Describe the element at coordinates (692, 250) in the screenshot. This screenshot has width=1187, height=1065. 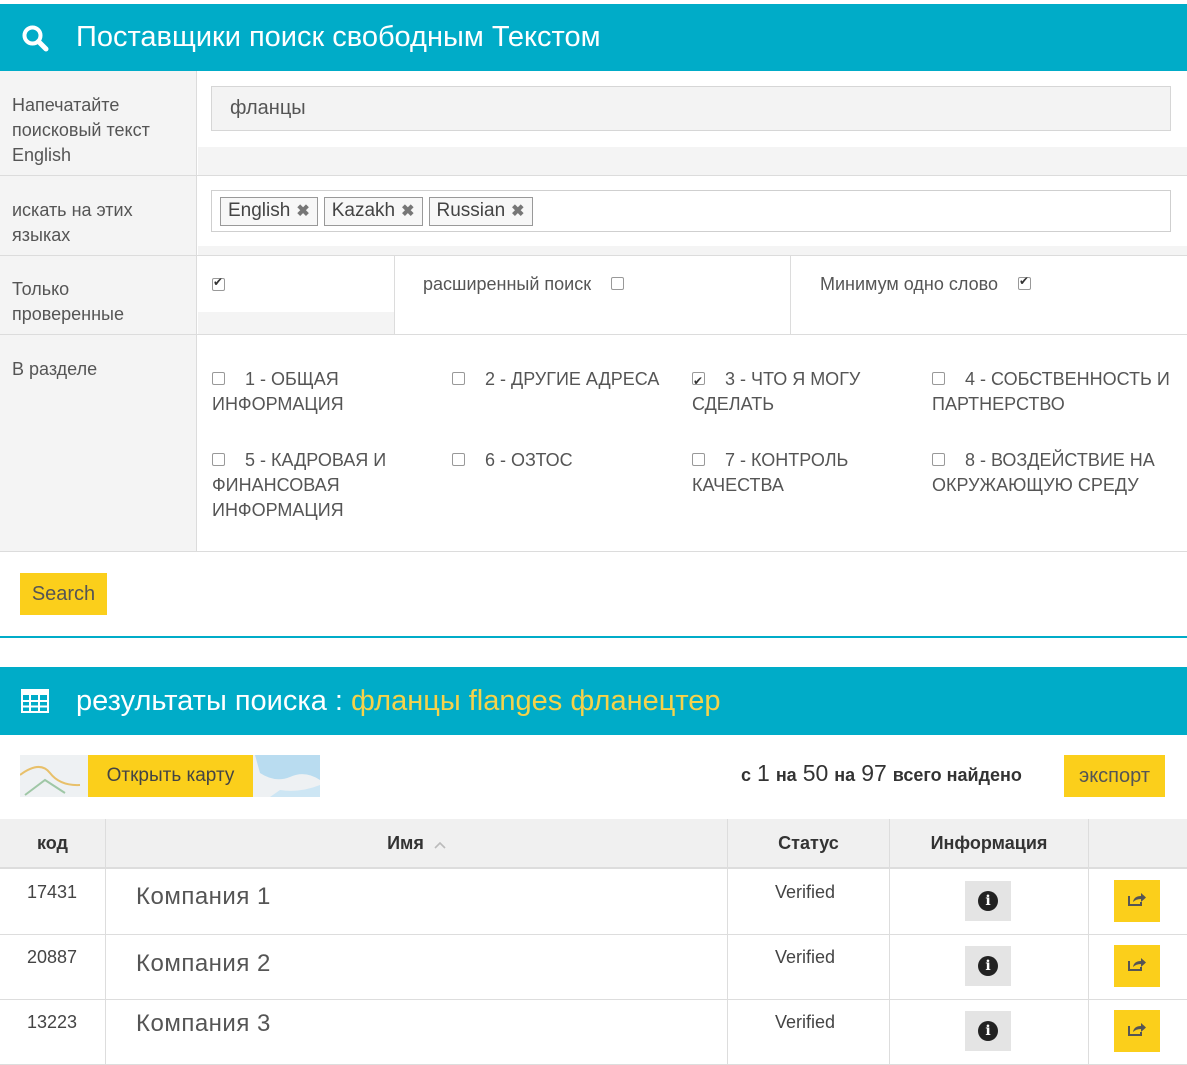
I see `language-row-footer` at that location.